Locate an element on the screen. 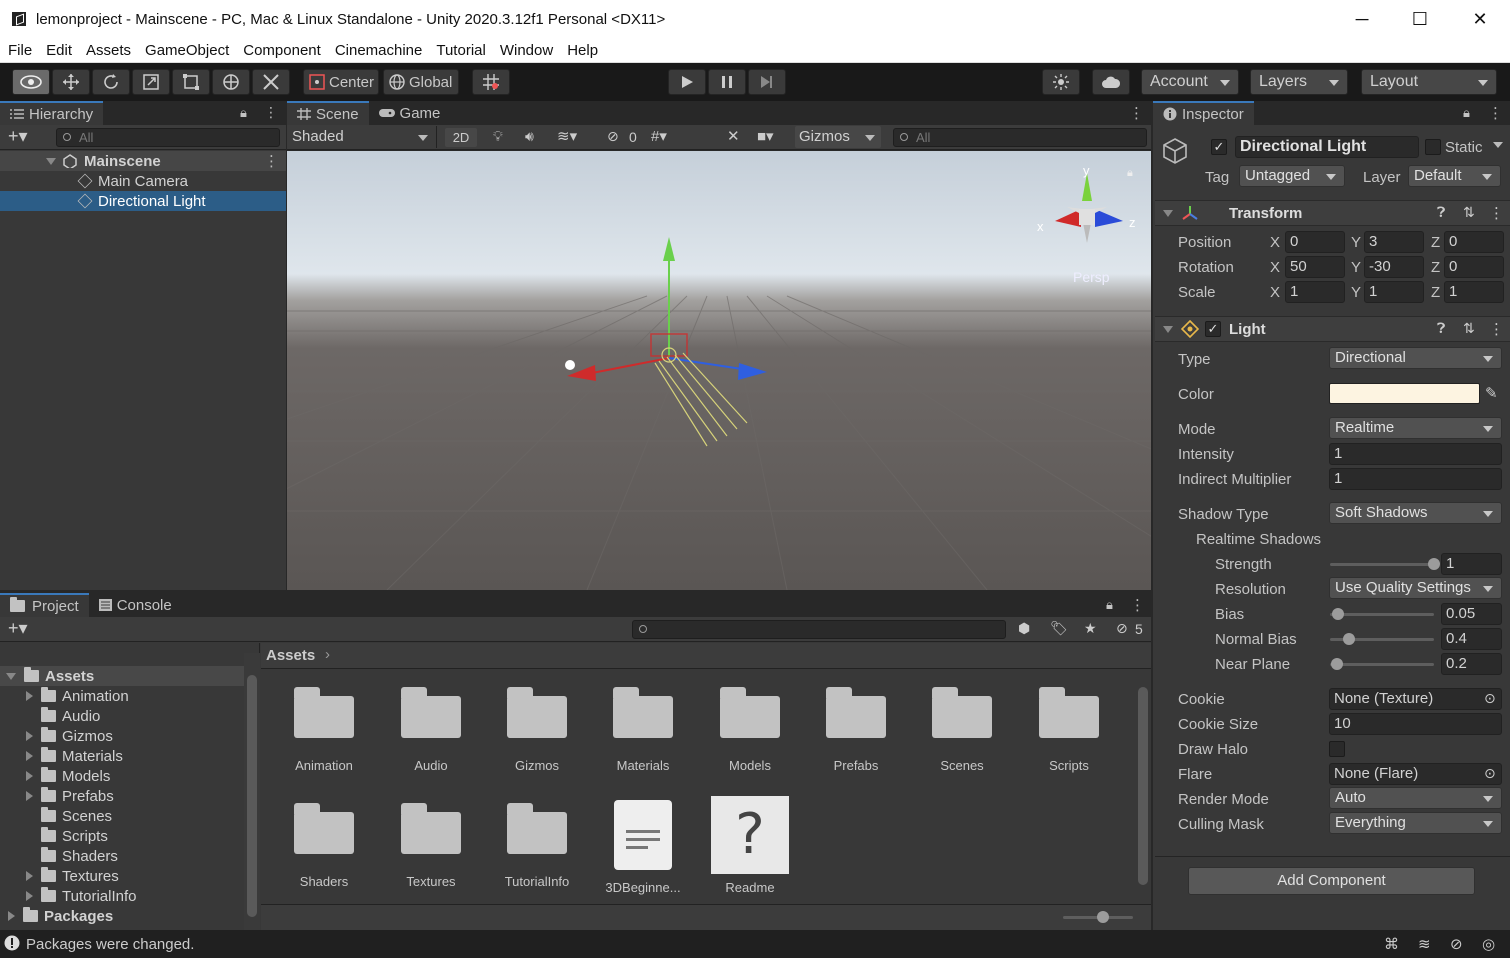  menu-edit: Edit is located at coordinates (59, 50).